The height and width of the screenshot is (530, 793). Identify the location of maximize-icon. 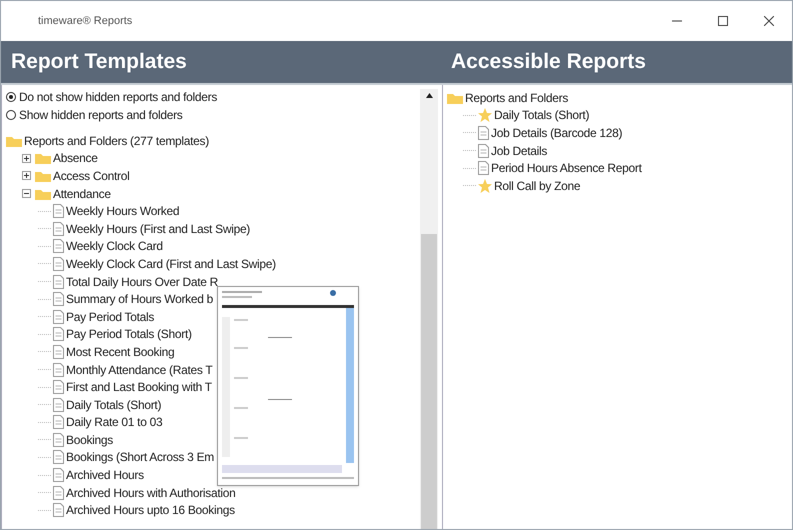
(723, 21).